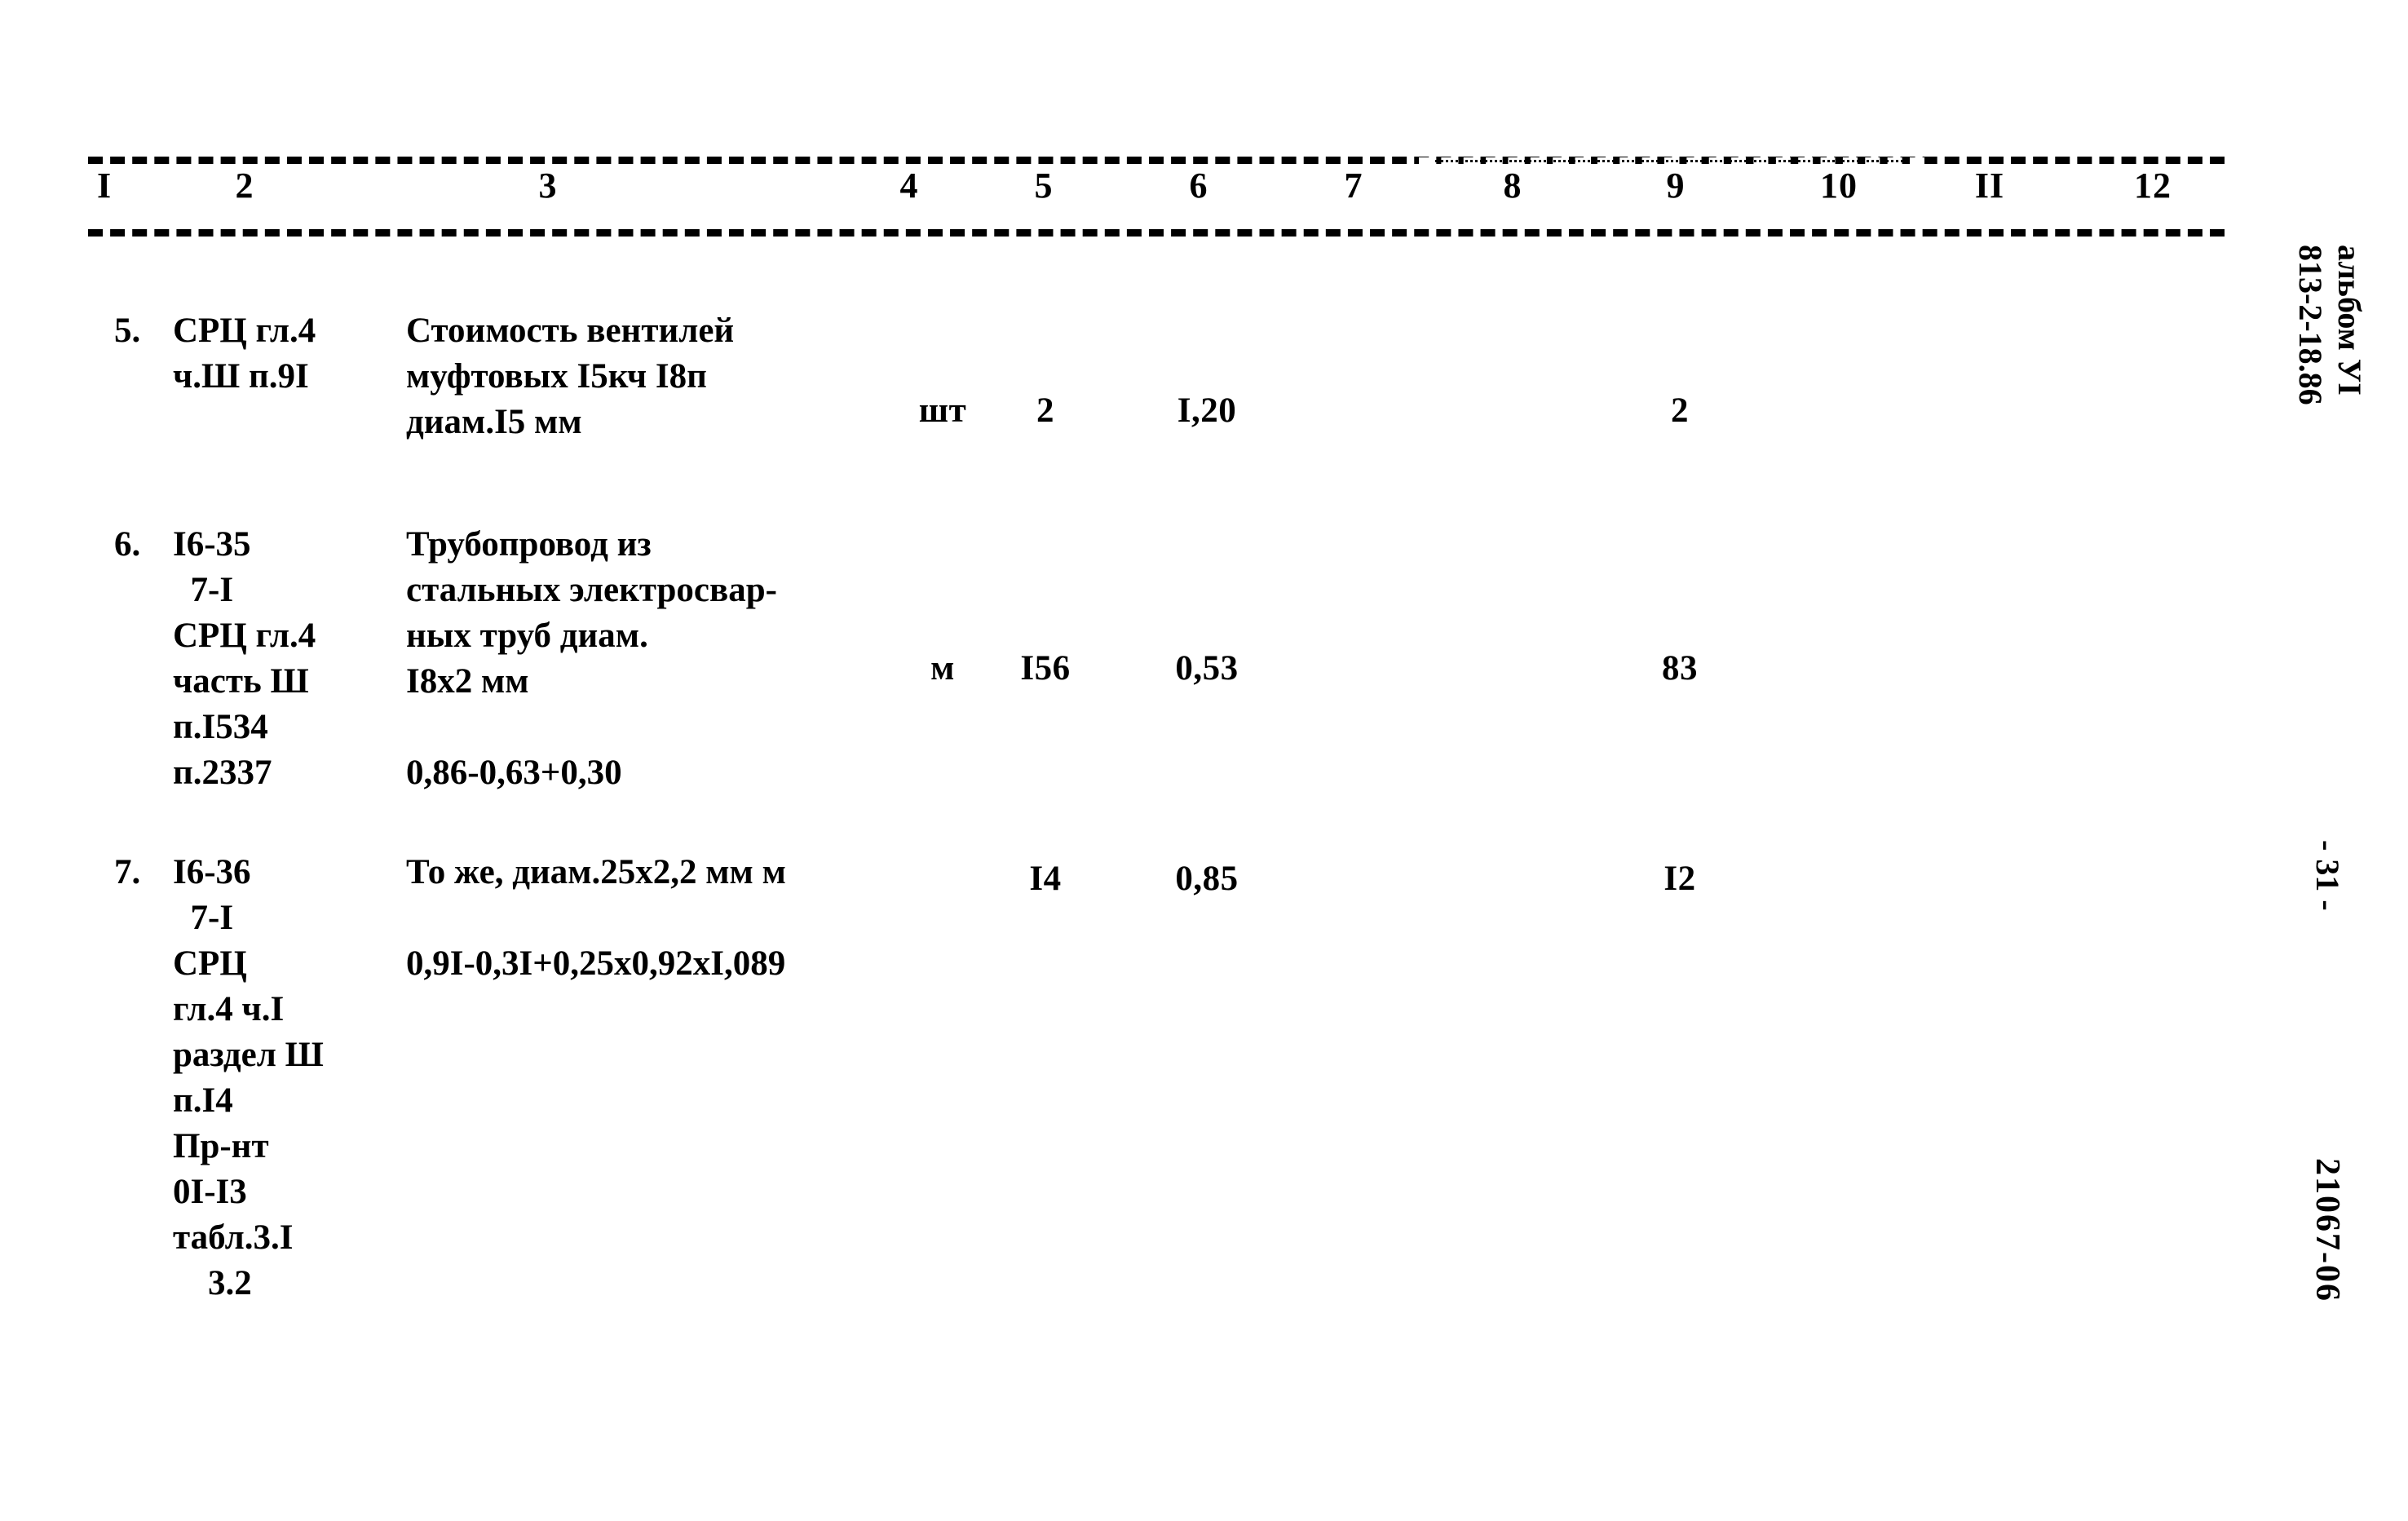 The height and width of the screenshot is (1521, 2408). What do you see at coordinates (529, 544) in the screenshot?
I see `description-line: Трубопровод из` at bounding box center [529, 544].